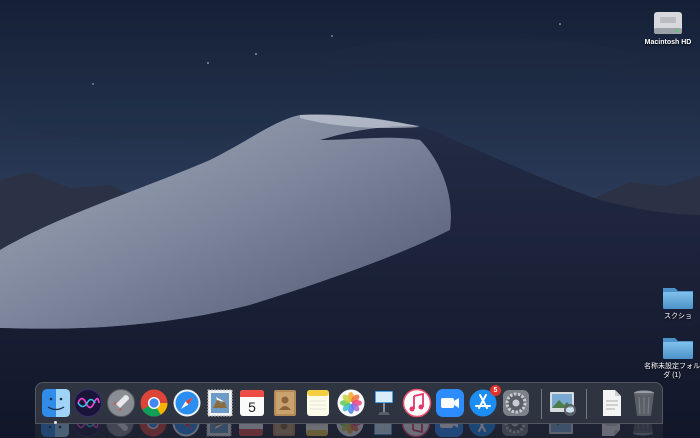  I want to click on desktop-icon-label: 名称未設定フォルダ (1), so click(672, 371).